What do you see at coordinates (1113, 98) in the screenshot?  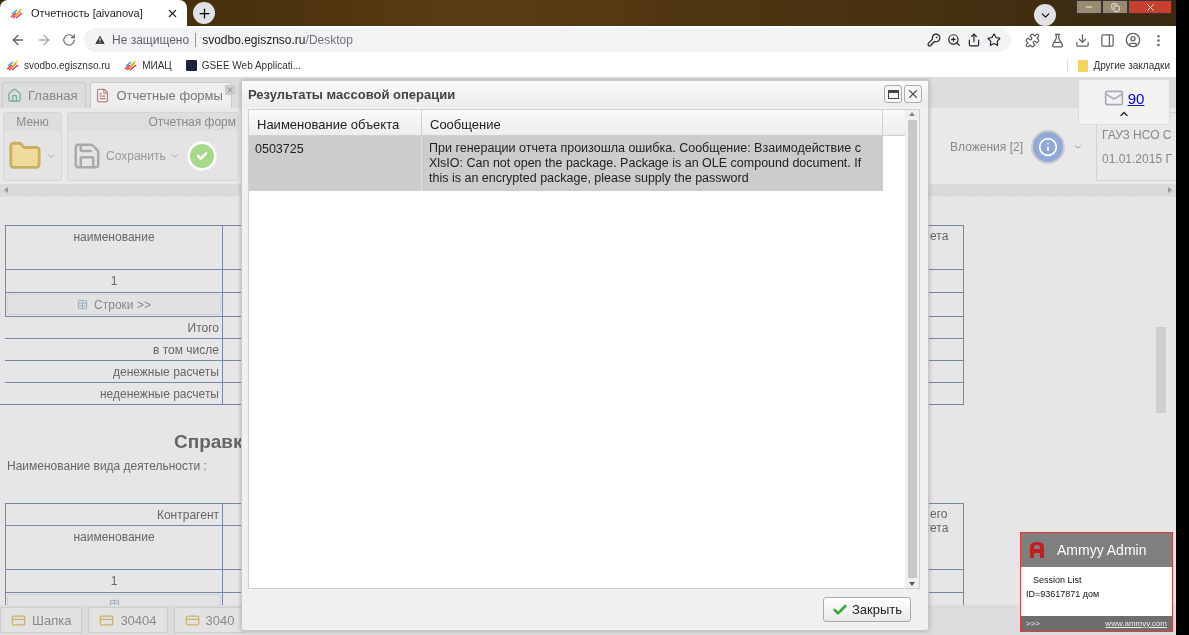 I see `envelope-icon` at bounding box center [1113, 98].